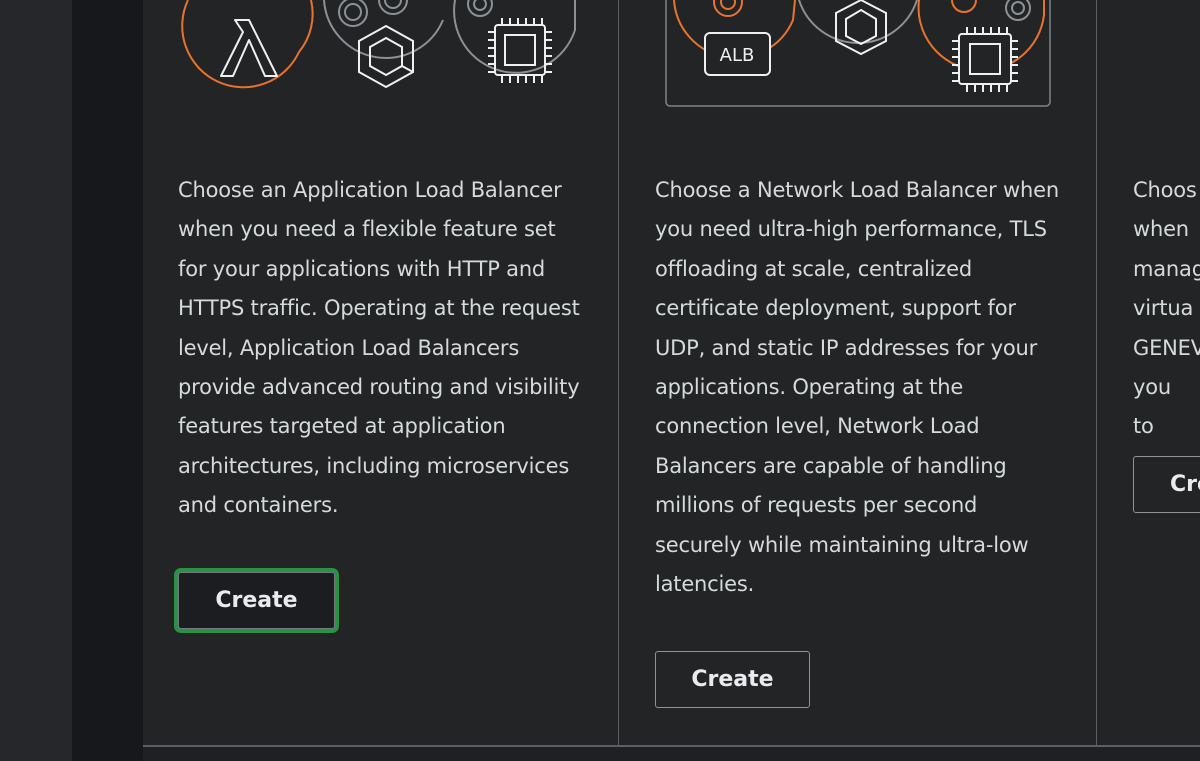  Describe the element at coordinates (1185, 484) in the screenshot. I see `gwlb-create-label: Create` at that location.